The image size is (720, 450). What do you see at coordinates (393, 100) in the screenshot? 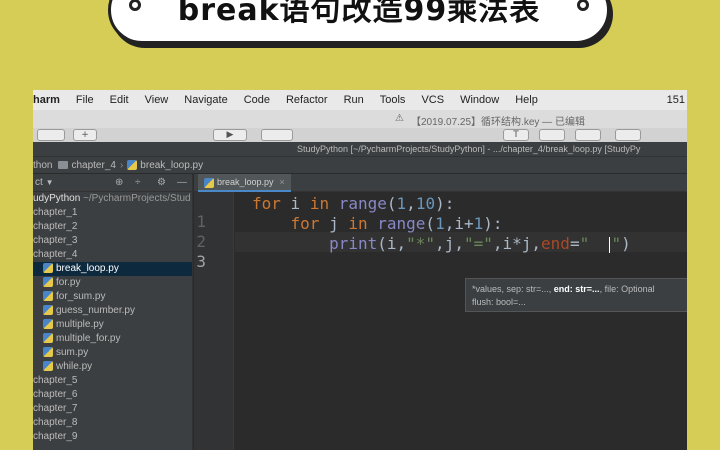
I see `menu-tools: Tools` at bounding box center [393, 100].